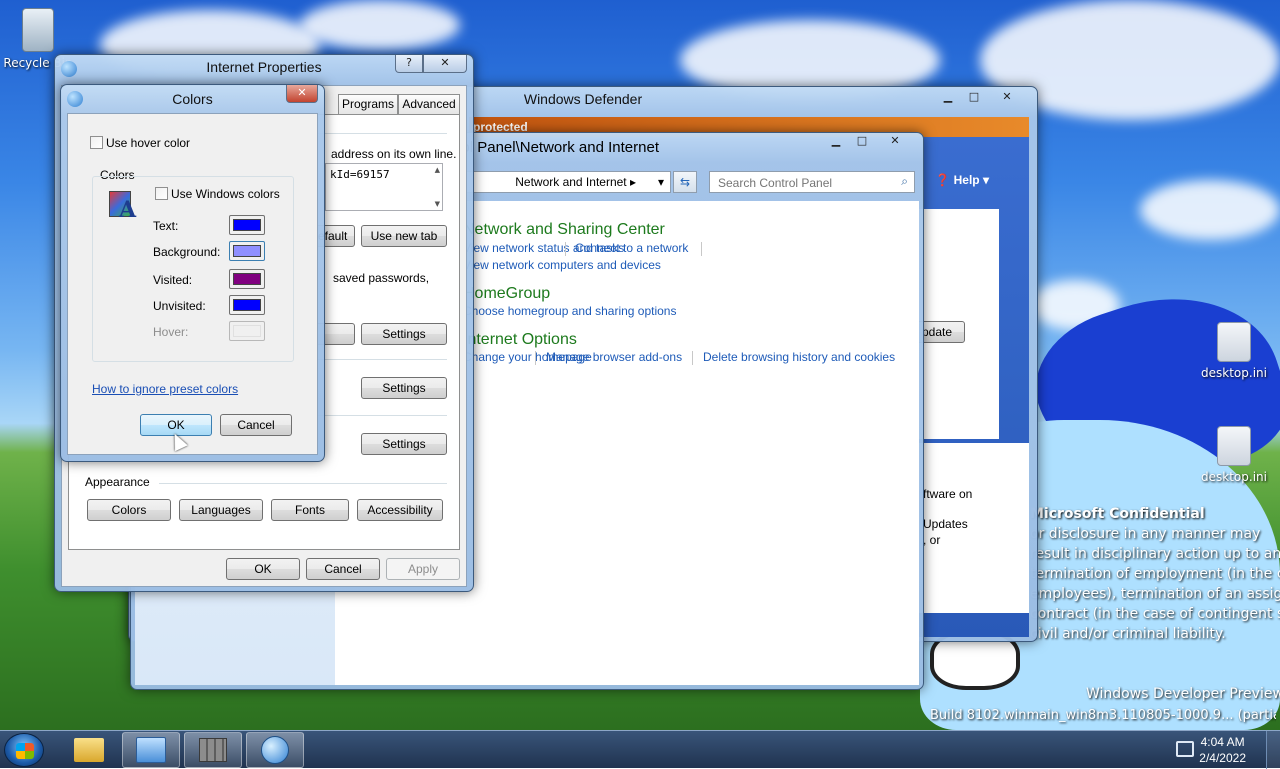  Describe the element at coordinates (570, 182) in the screenshot. I see `breadcrumb-item: Network and Internet` at that location.